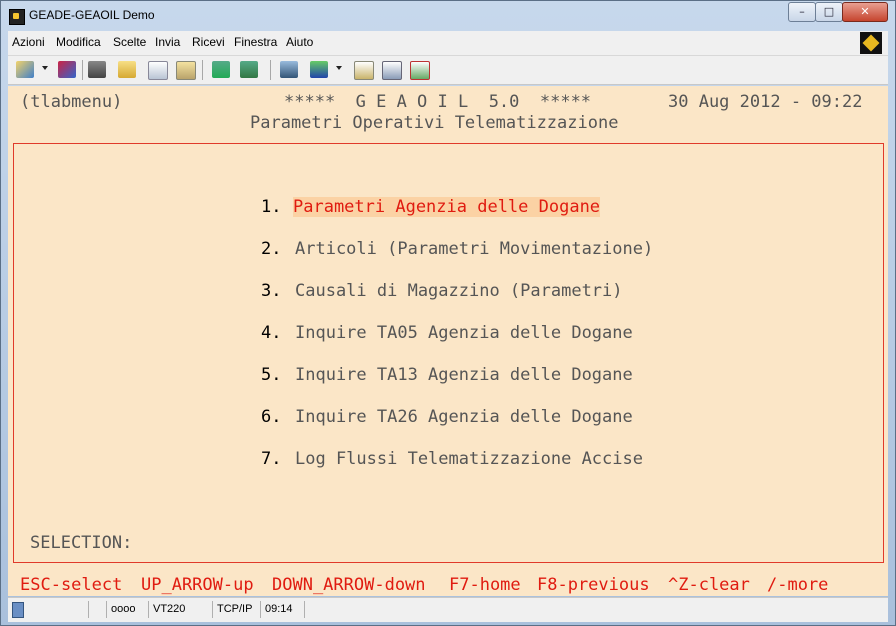 This screenshot has height=626, width=896. I want to click on menu-option-6: Inquire TA26 Agenzia delle Dogane, so click(464, 417).